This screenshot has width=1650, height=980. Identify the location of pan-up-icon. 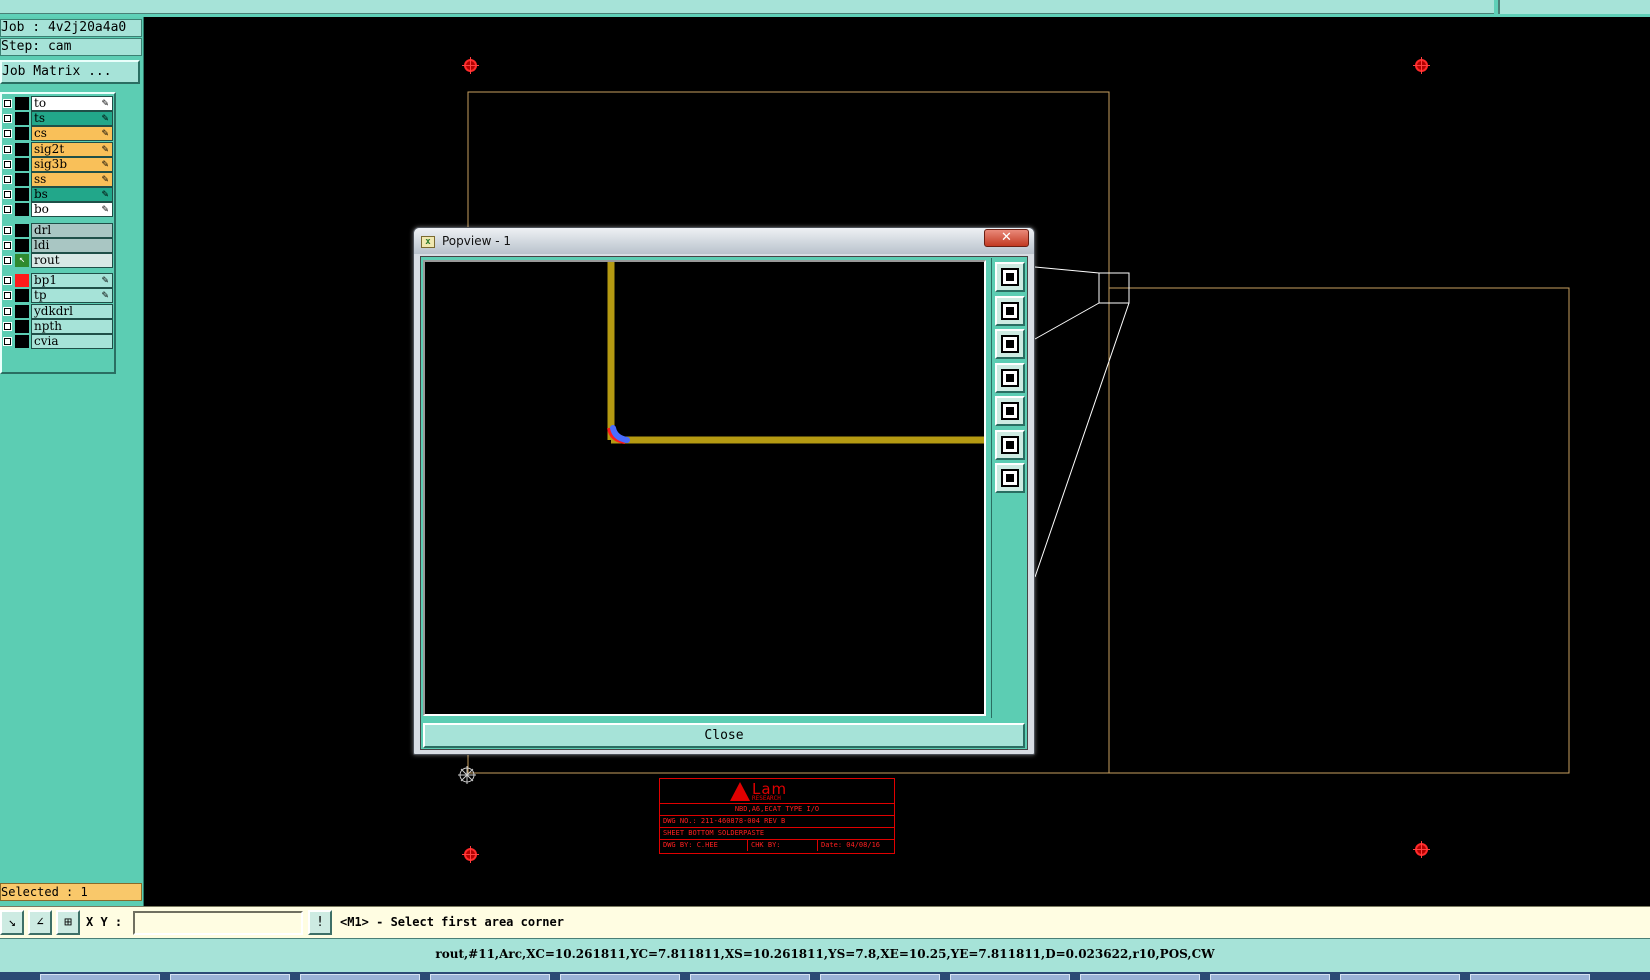
(1010, 310).